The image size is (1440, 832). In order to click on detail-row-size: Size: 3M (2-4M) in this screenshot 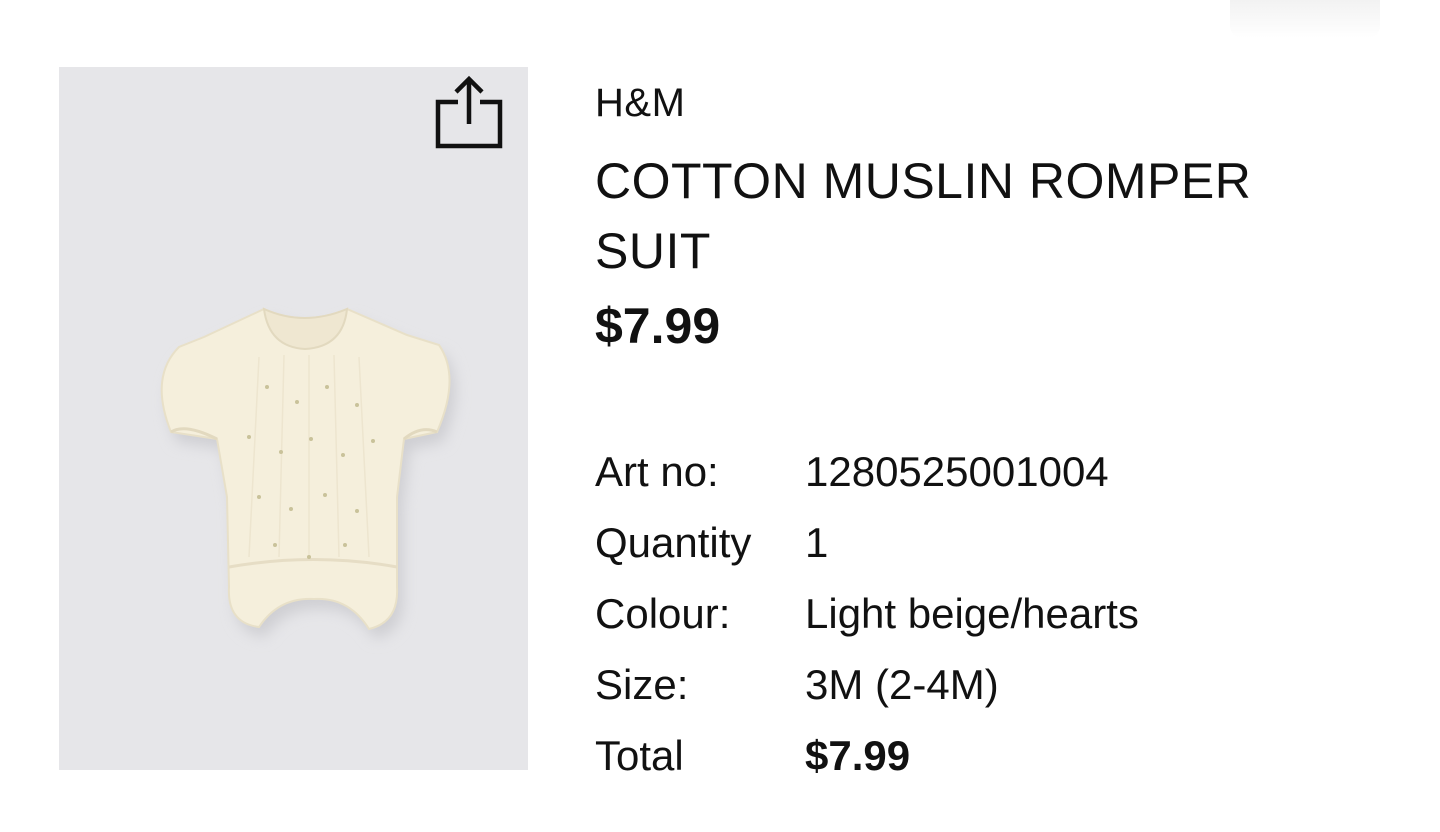, I will do `click(867, 684)`.